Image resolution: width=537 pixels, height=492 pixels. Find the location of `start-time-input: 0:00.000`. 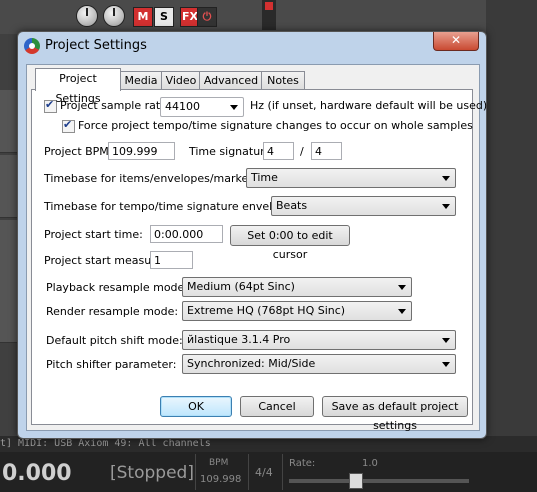

start-time-input: 0:00.000 is located at coordinates (186, 234).